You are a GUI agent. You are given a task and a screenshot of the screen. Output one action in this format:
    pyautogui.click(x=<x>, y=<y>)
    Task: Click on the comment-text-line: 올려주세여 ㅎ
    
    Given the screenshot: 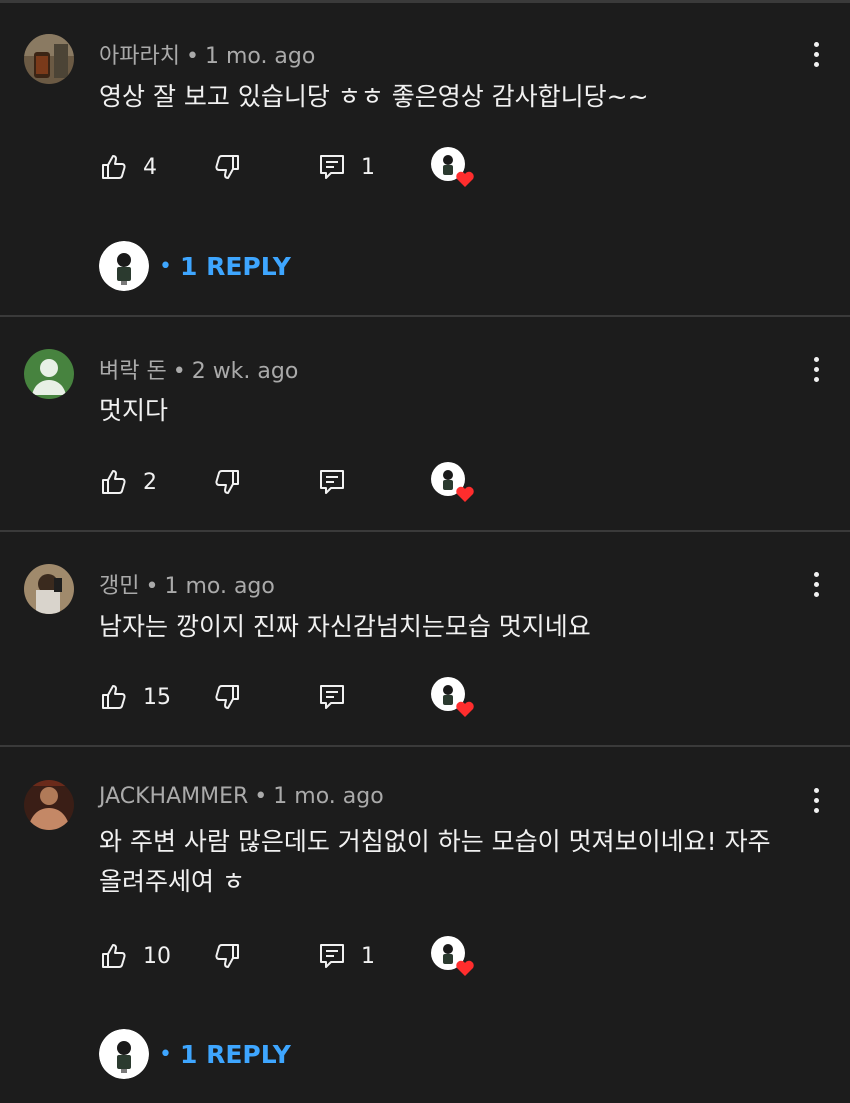 What is the action you would take?
    pyautogui.click(x=172, y=881)
    